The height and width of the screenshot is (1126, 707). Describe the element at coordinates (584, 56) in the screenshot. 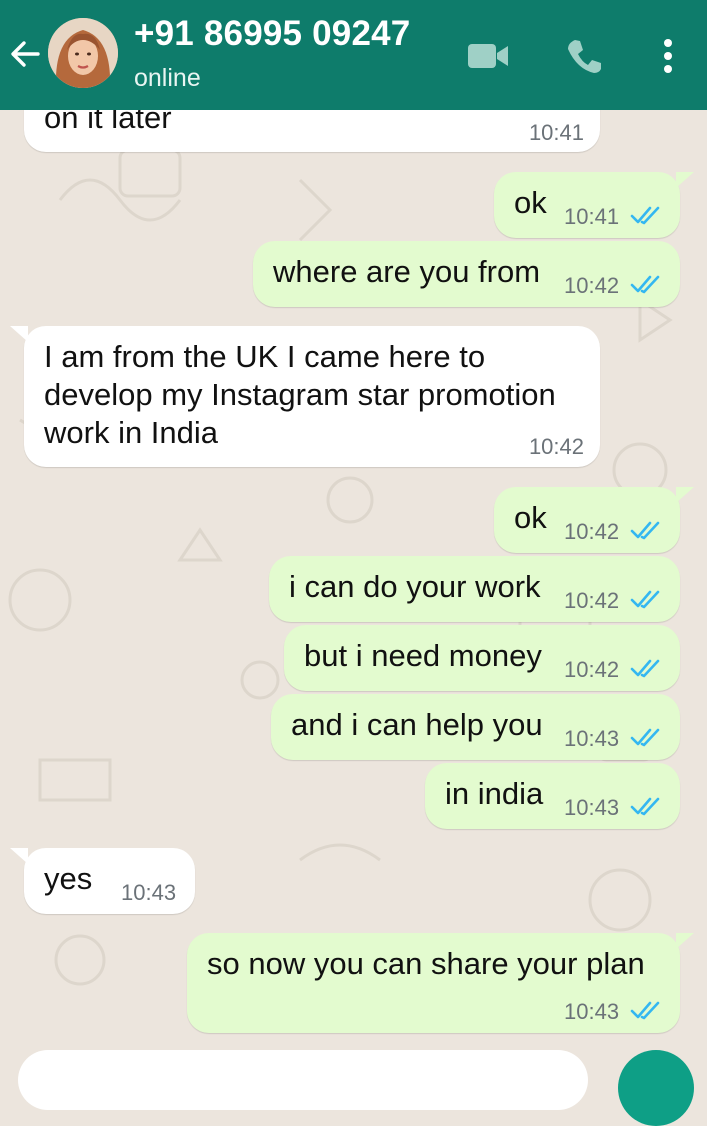

I see `voice-call-icon` at that location.